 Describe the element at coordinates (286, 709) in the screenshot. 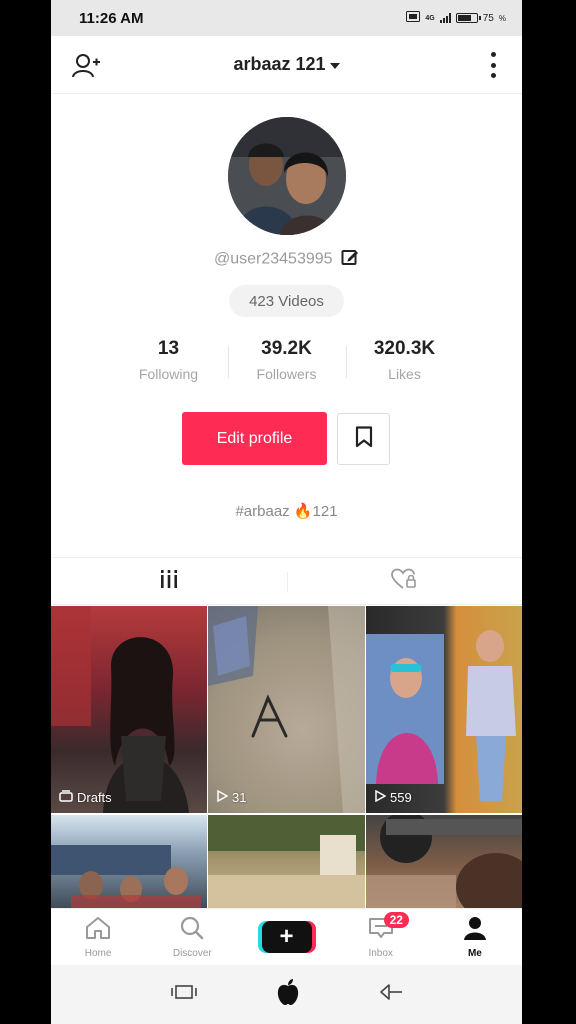

I see `video-thumbnail: 31` at that location.